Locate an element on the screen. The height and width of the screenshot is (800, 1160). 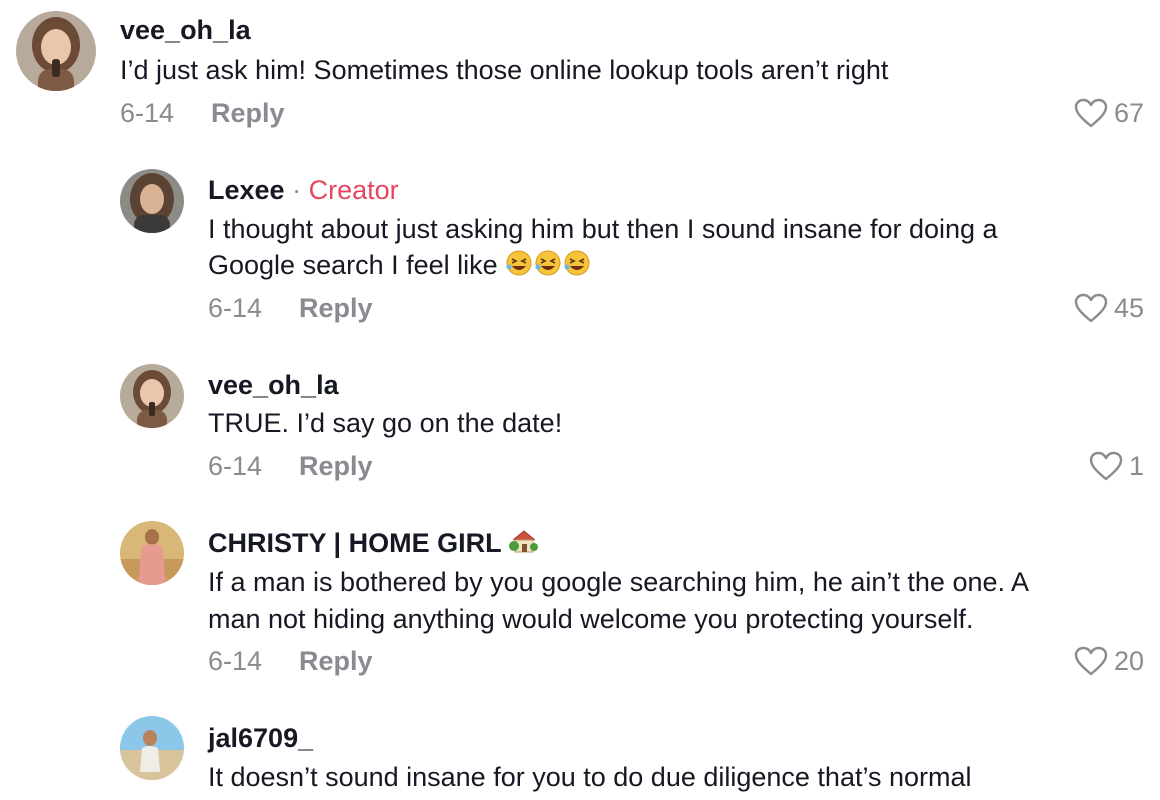
comment-username: jal6709_ is located at coordinates (260, 738).